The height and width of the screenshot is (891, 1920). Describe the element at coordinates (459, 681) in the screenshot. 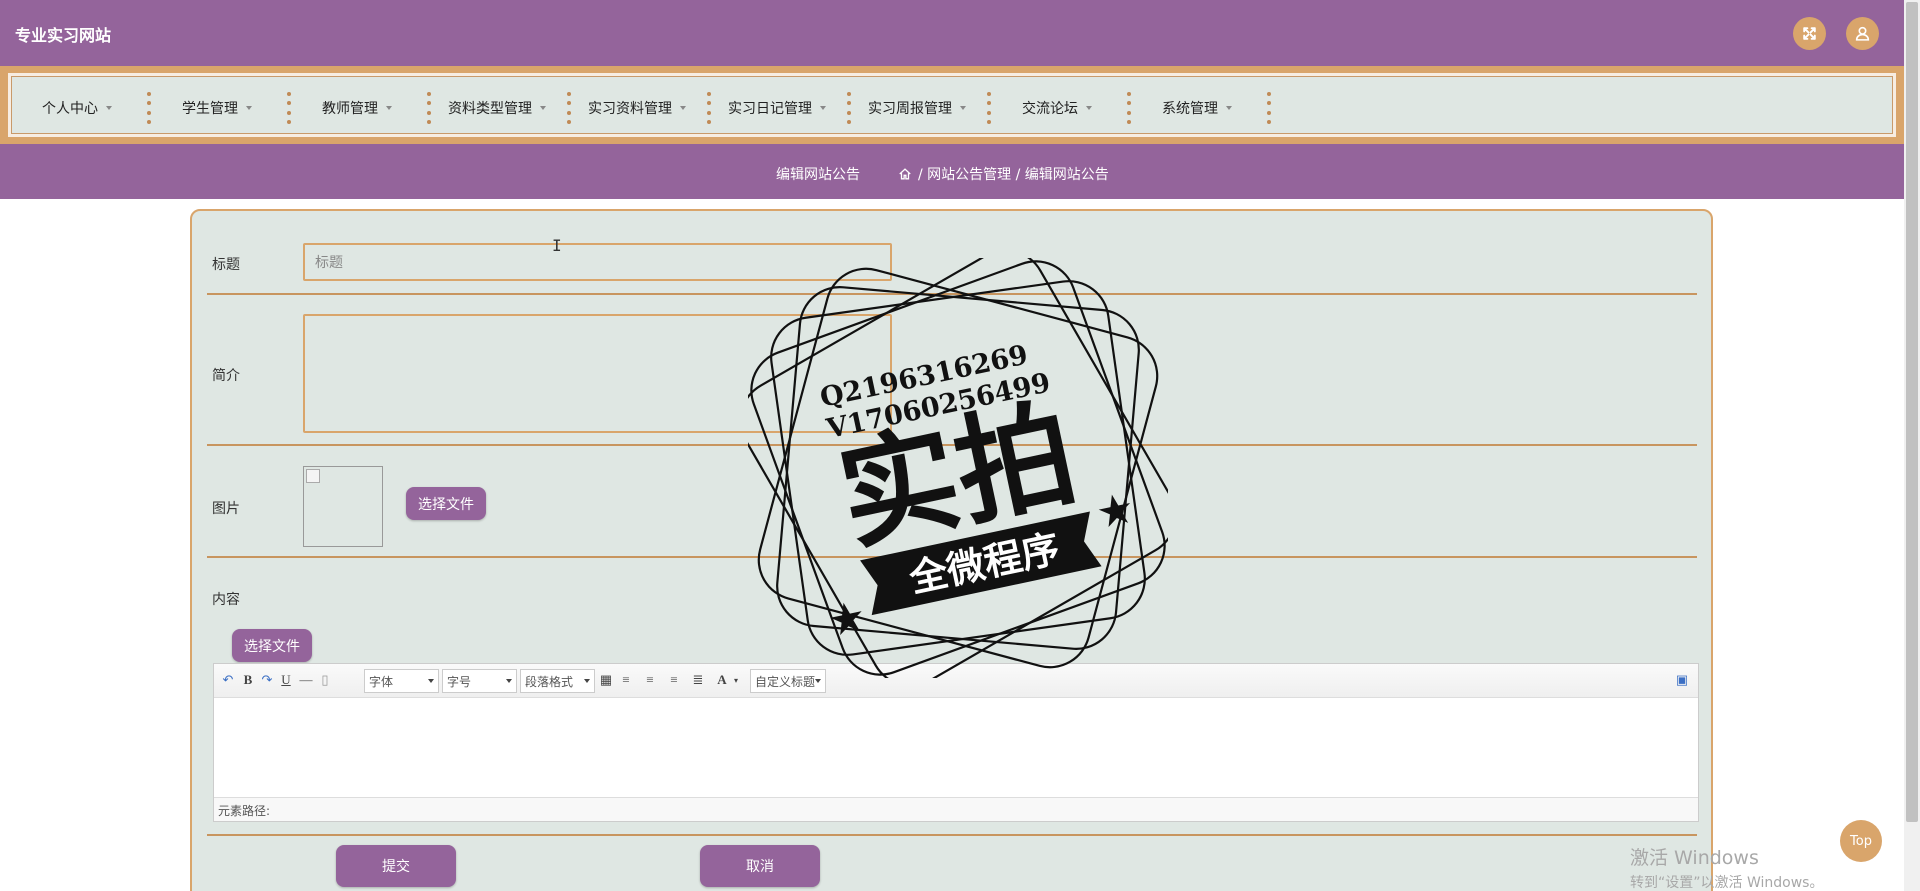

I see `font-size-select-value: 字号` at that location.